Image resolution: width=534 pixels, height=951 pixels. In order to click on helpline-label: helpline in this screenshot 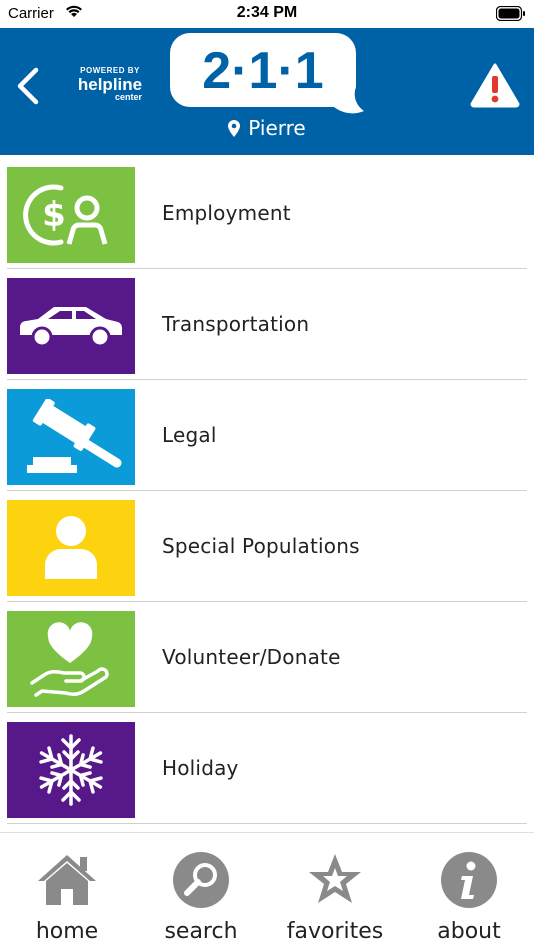, I will do `click(110, 84)`.